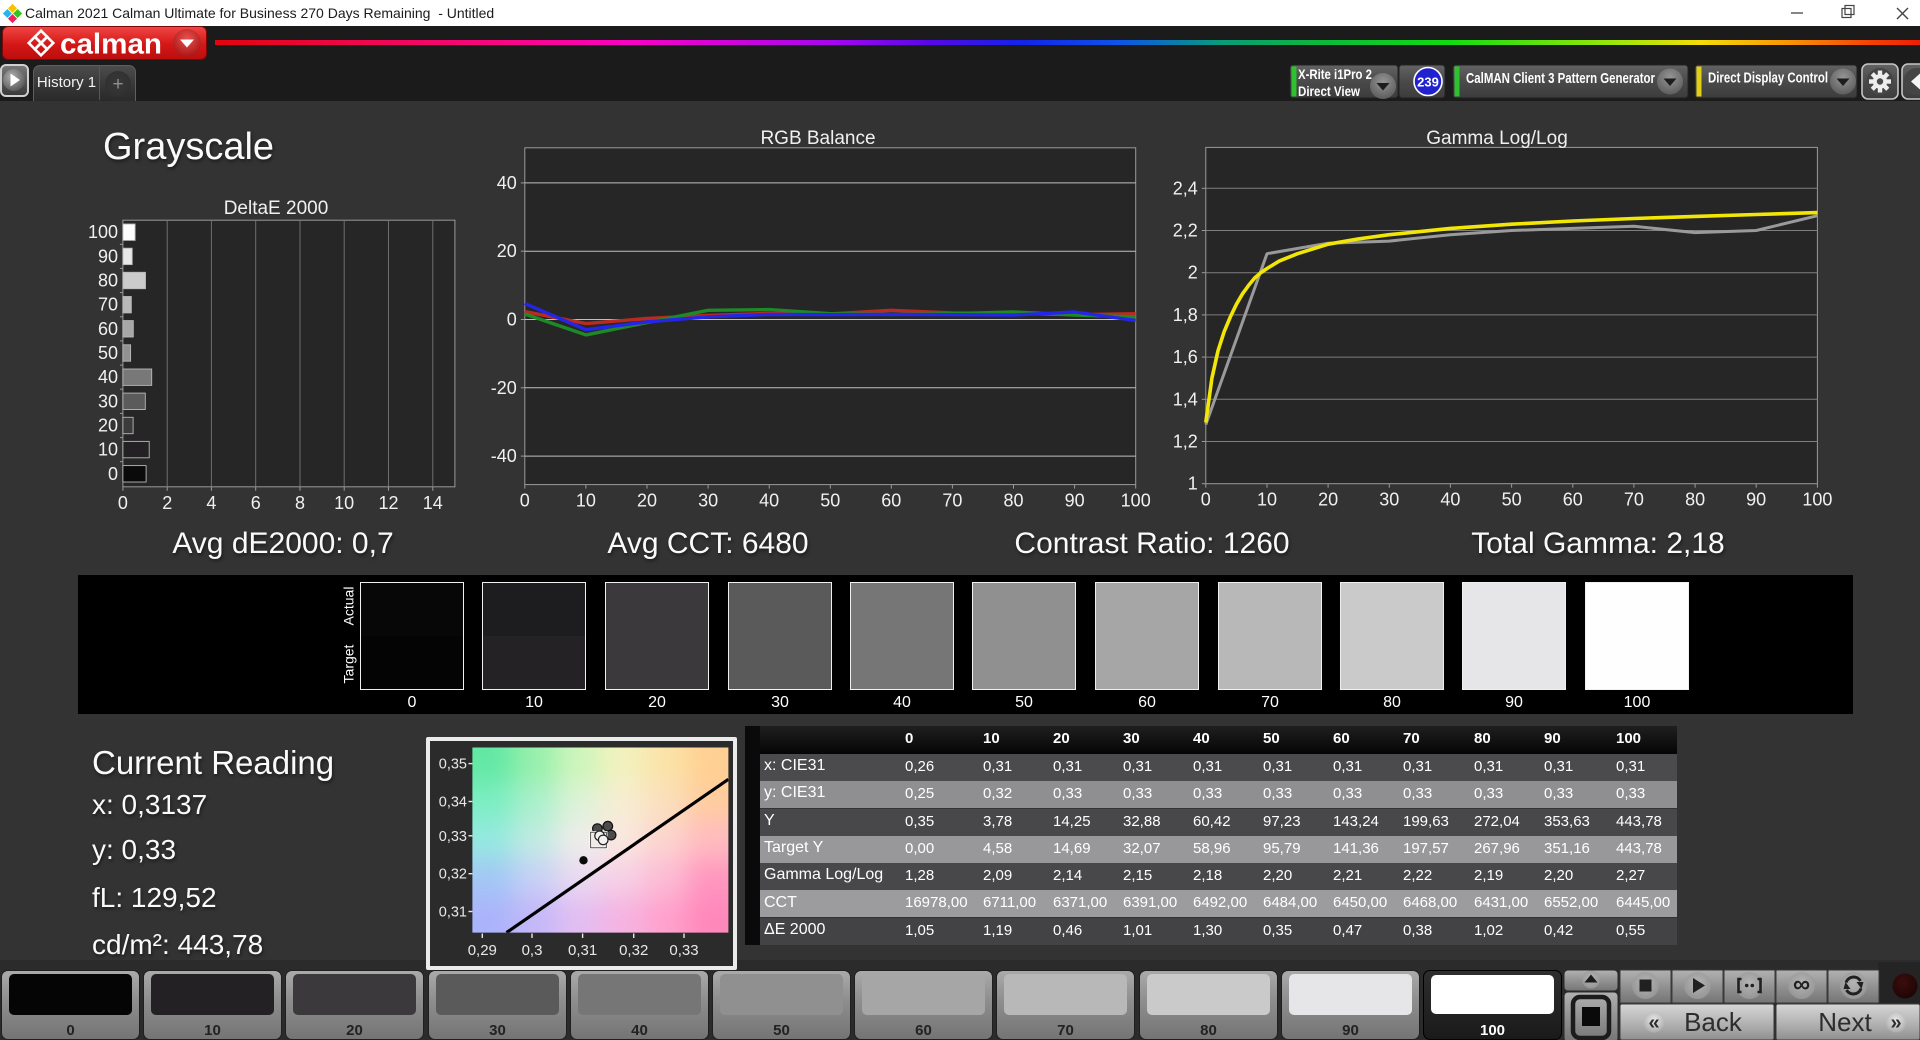 The image size is (1920, 1040). What do you see at coordinates (1428, 82) in the screenshot?
I see `svg-text: 239` at bounding box center [1428, 82].